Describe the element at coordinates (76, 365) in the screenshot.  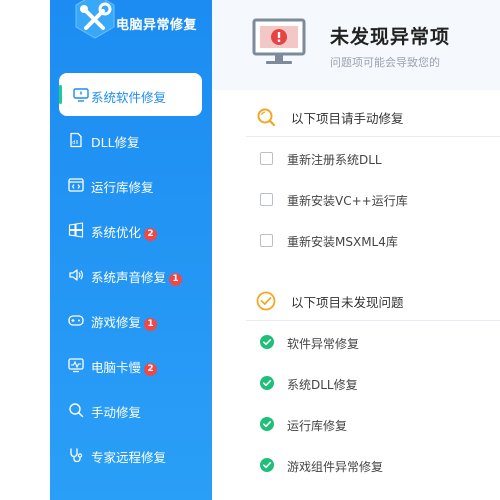
I see `performance-monitor-icon` at that location.